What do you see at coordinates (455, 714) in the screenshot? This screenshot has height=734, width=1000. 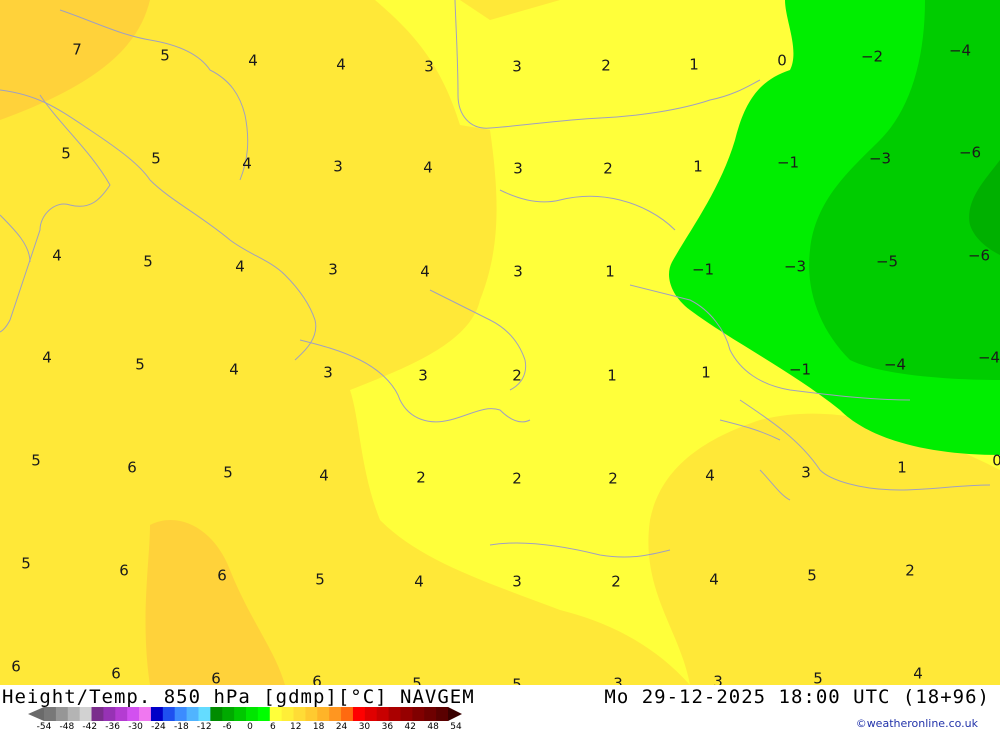 I see `legend-max-arrow` at bounding box center [455, 714].